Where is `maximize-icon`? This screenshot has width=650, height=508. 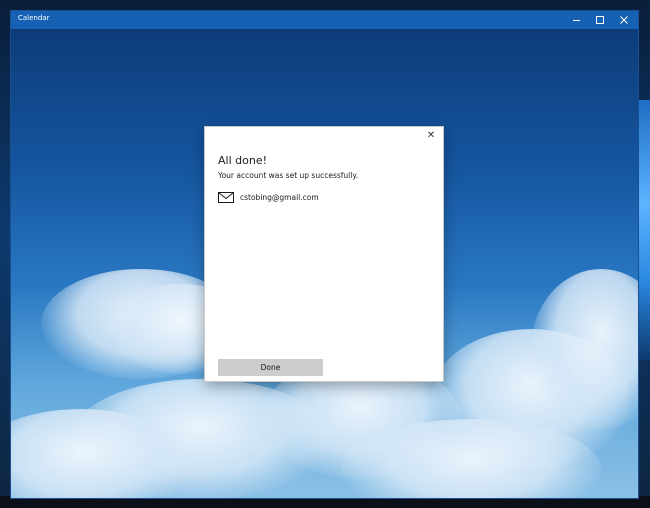 maximize-icon is located at coordinates (600, 20).